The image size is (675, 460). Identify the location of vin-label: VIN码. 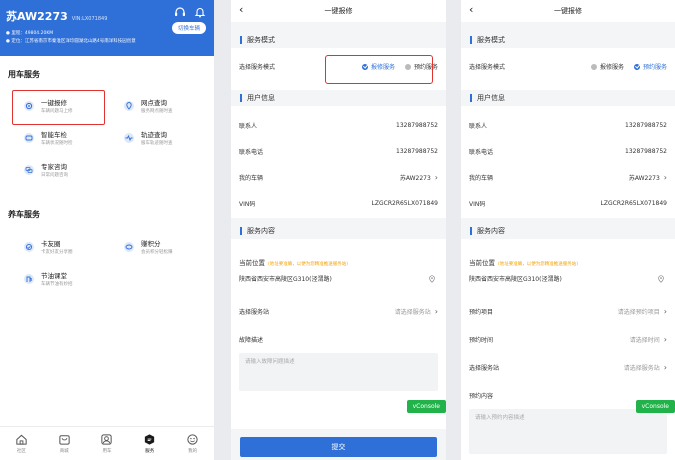
(477, 204).